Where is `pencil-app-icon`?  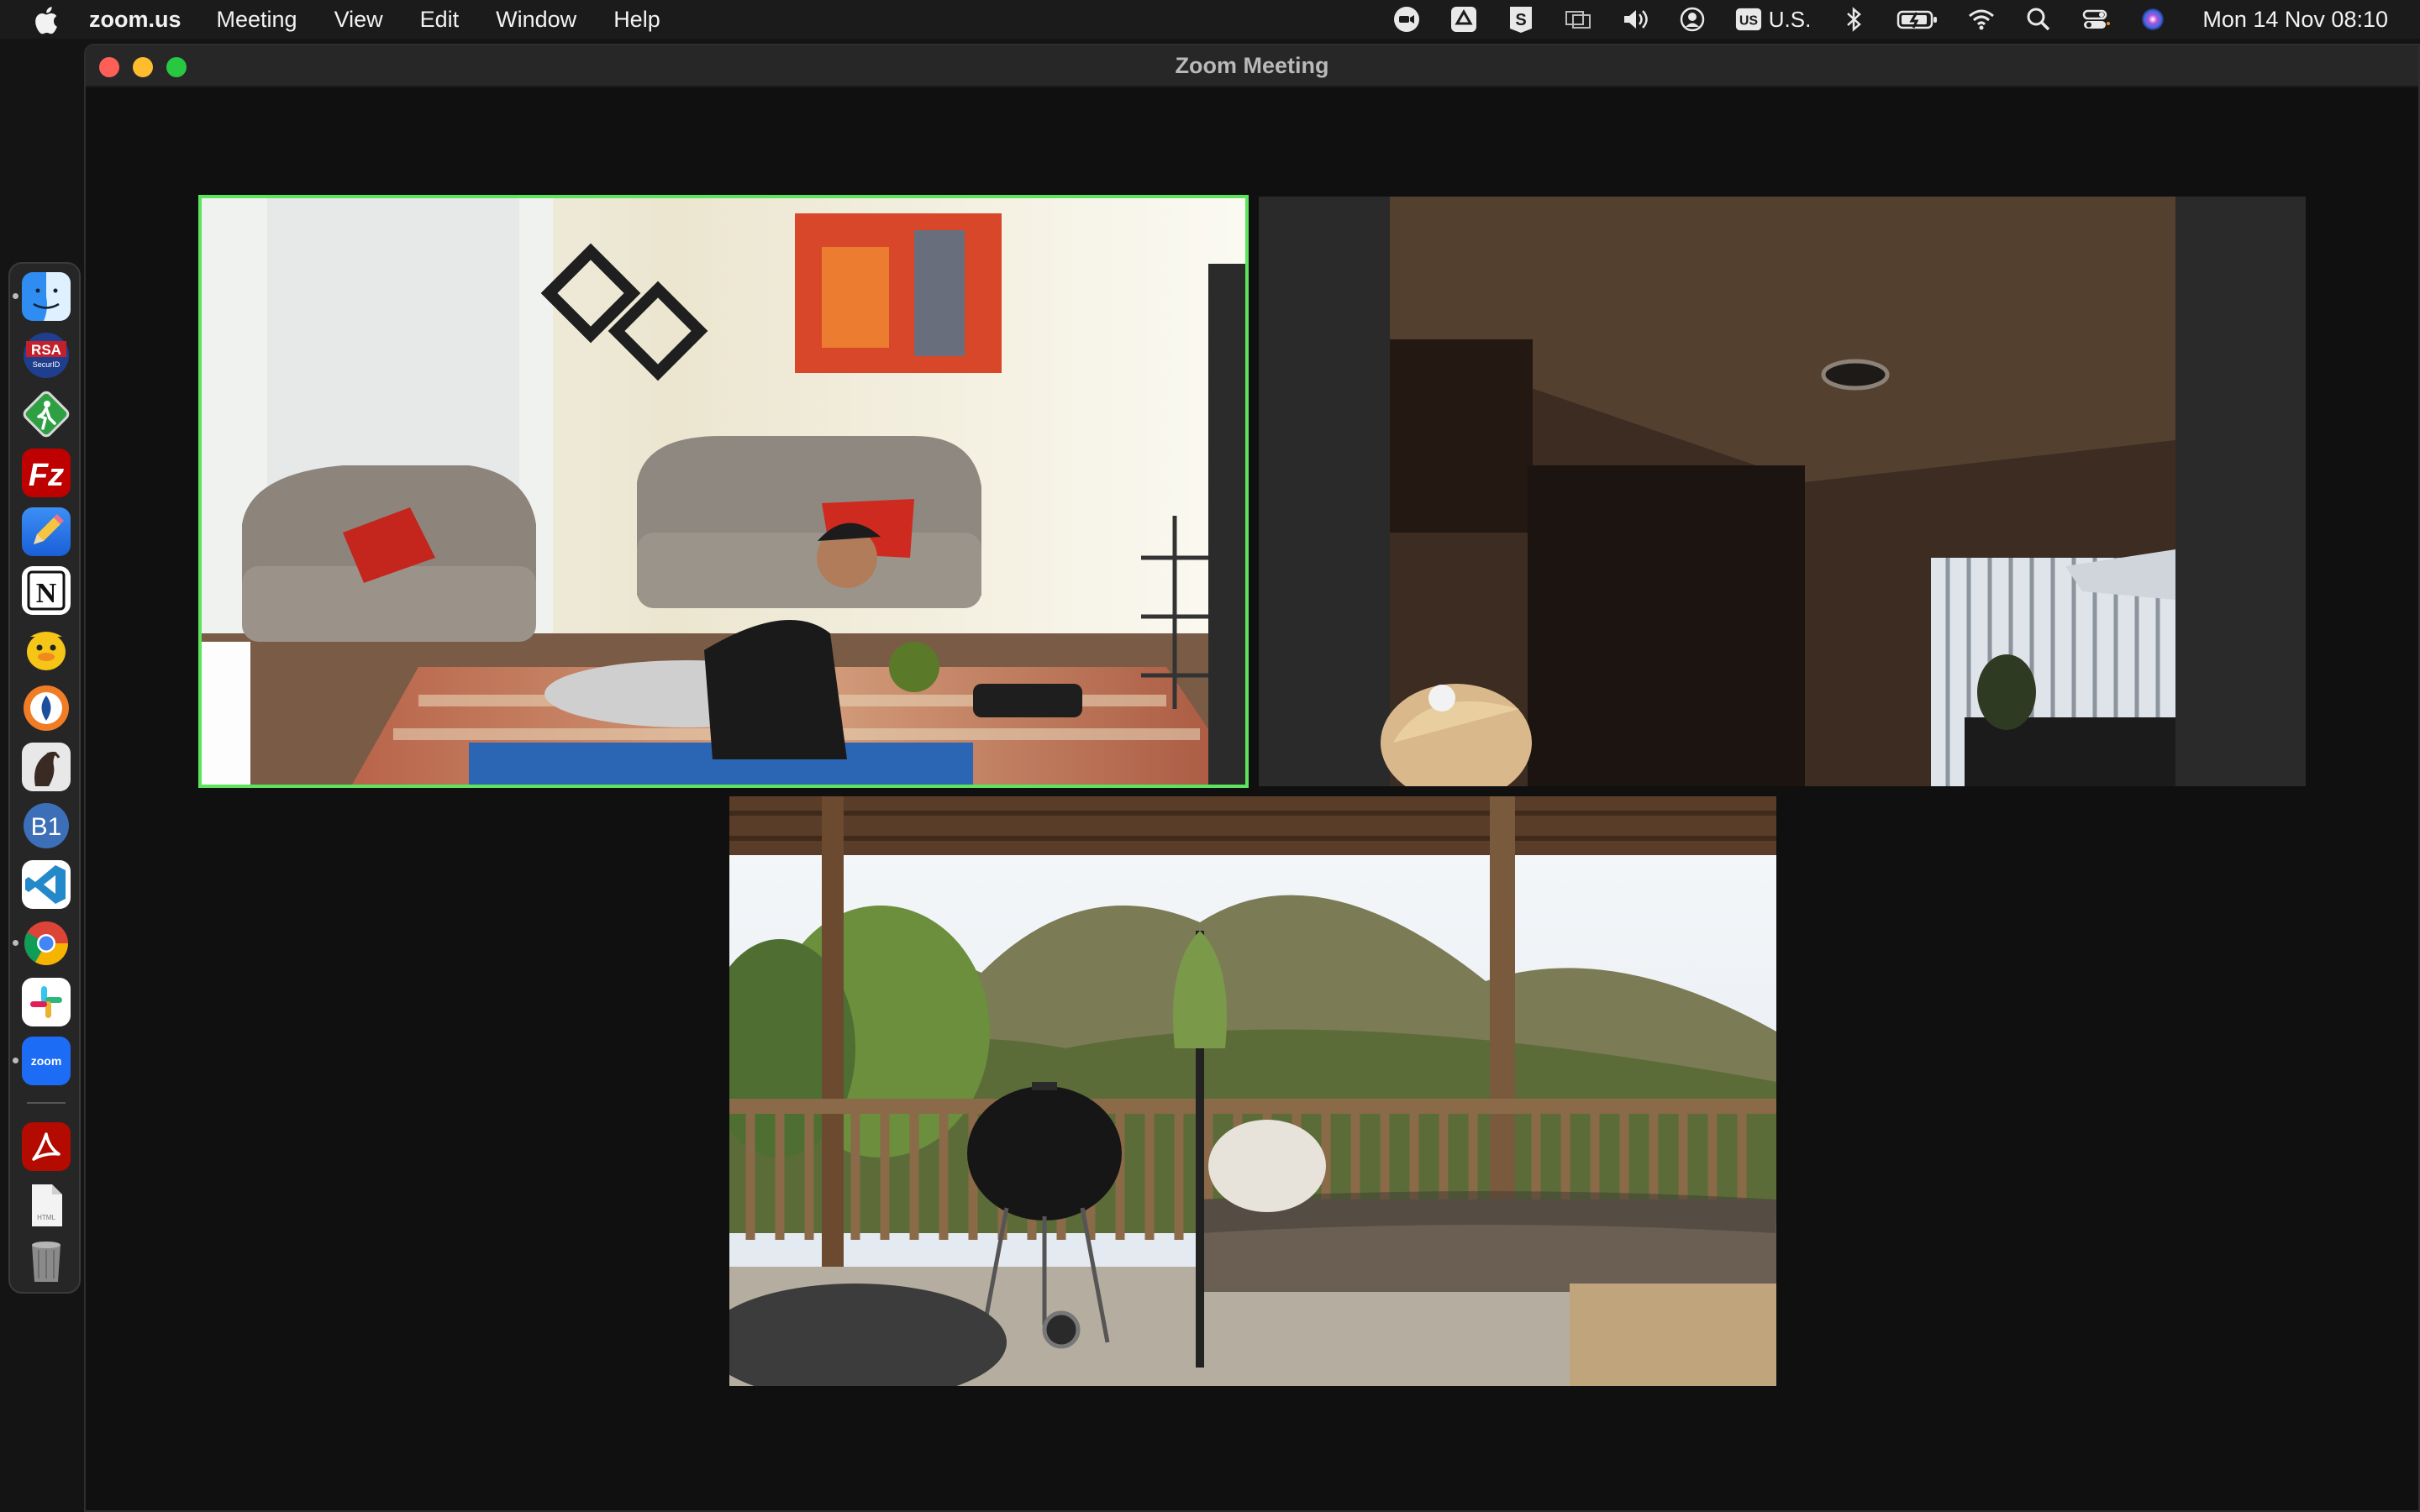 pencil-app-icon is located at coordinates (46, 531).